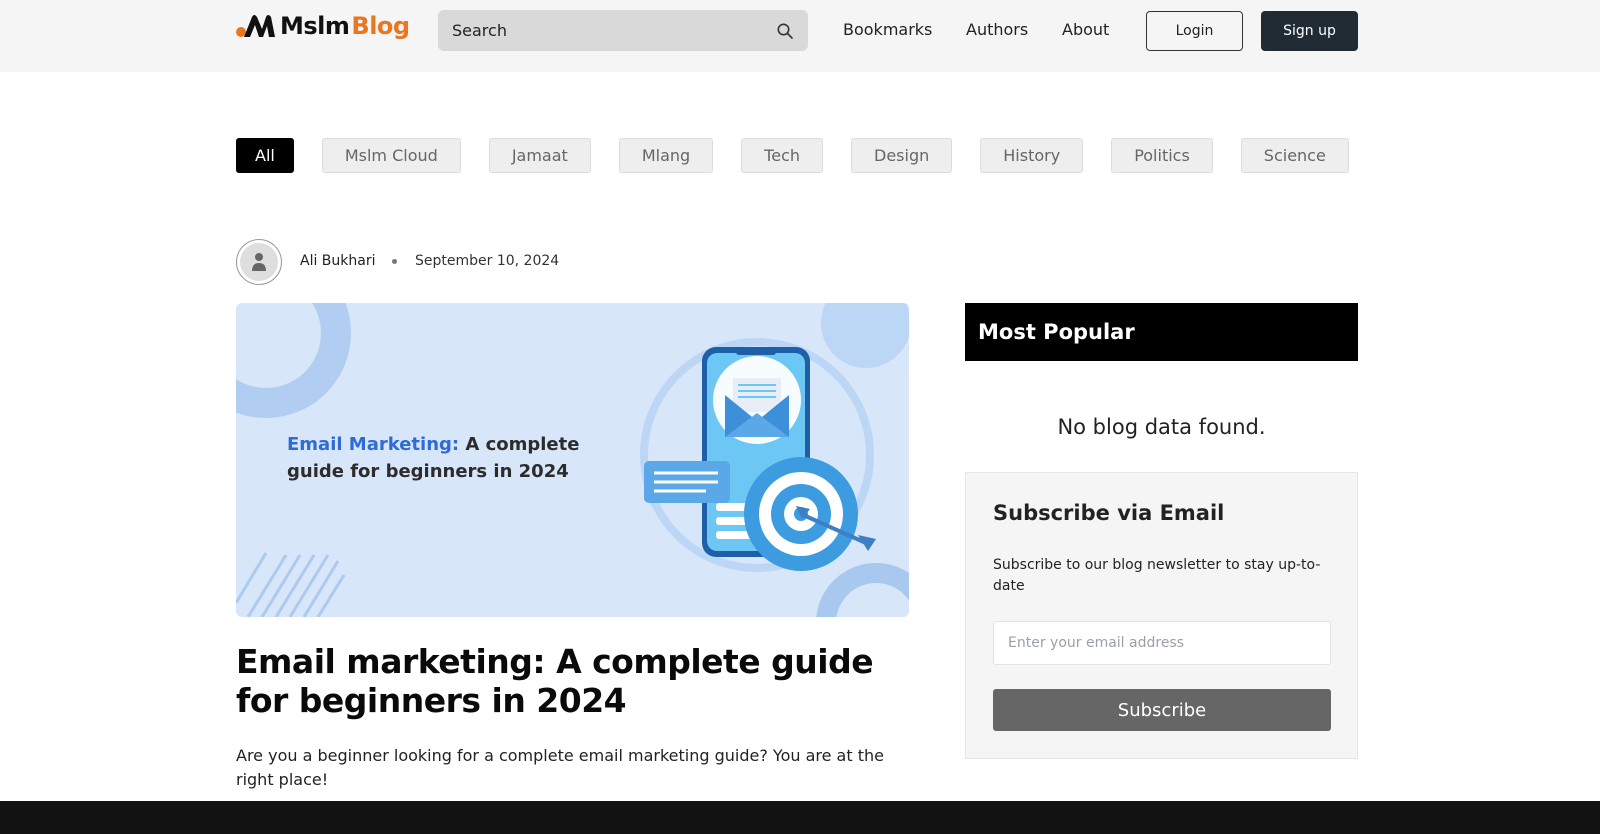 The image size is (1600, 834). What do you see at coordinates (1162, 643) in the screenshot?
I see `email-field` at bounding box center [1162, 643].